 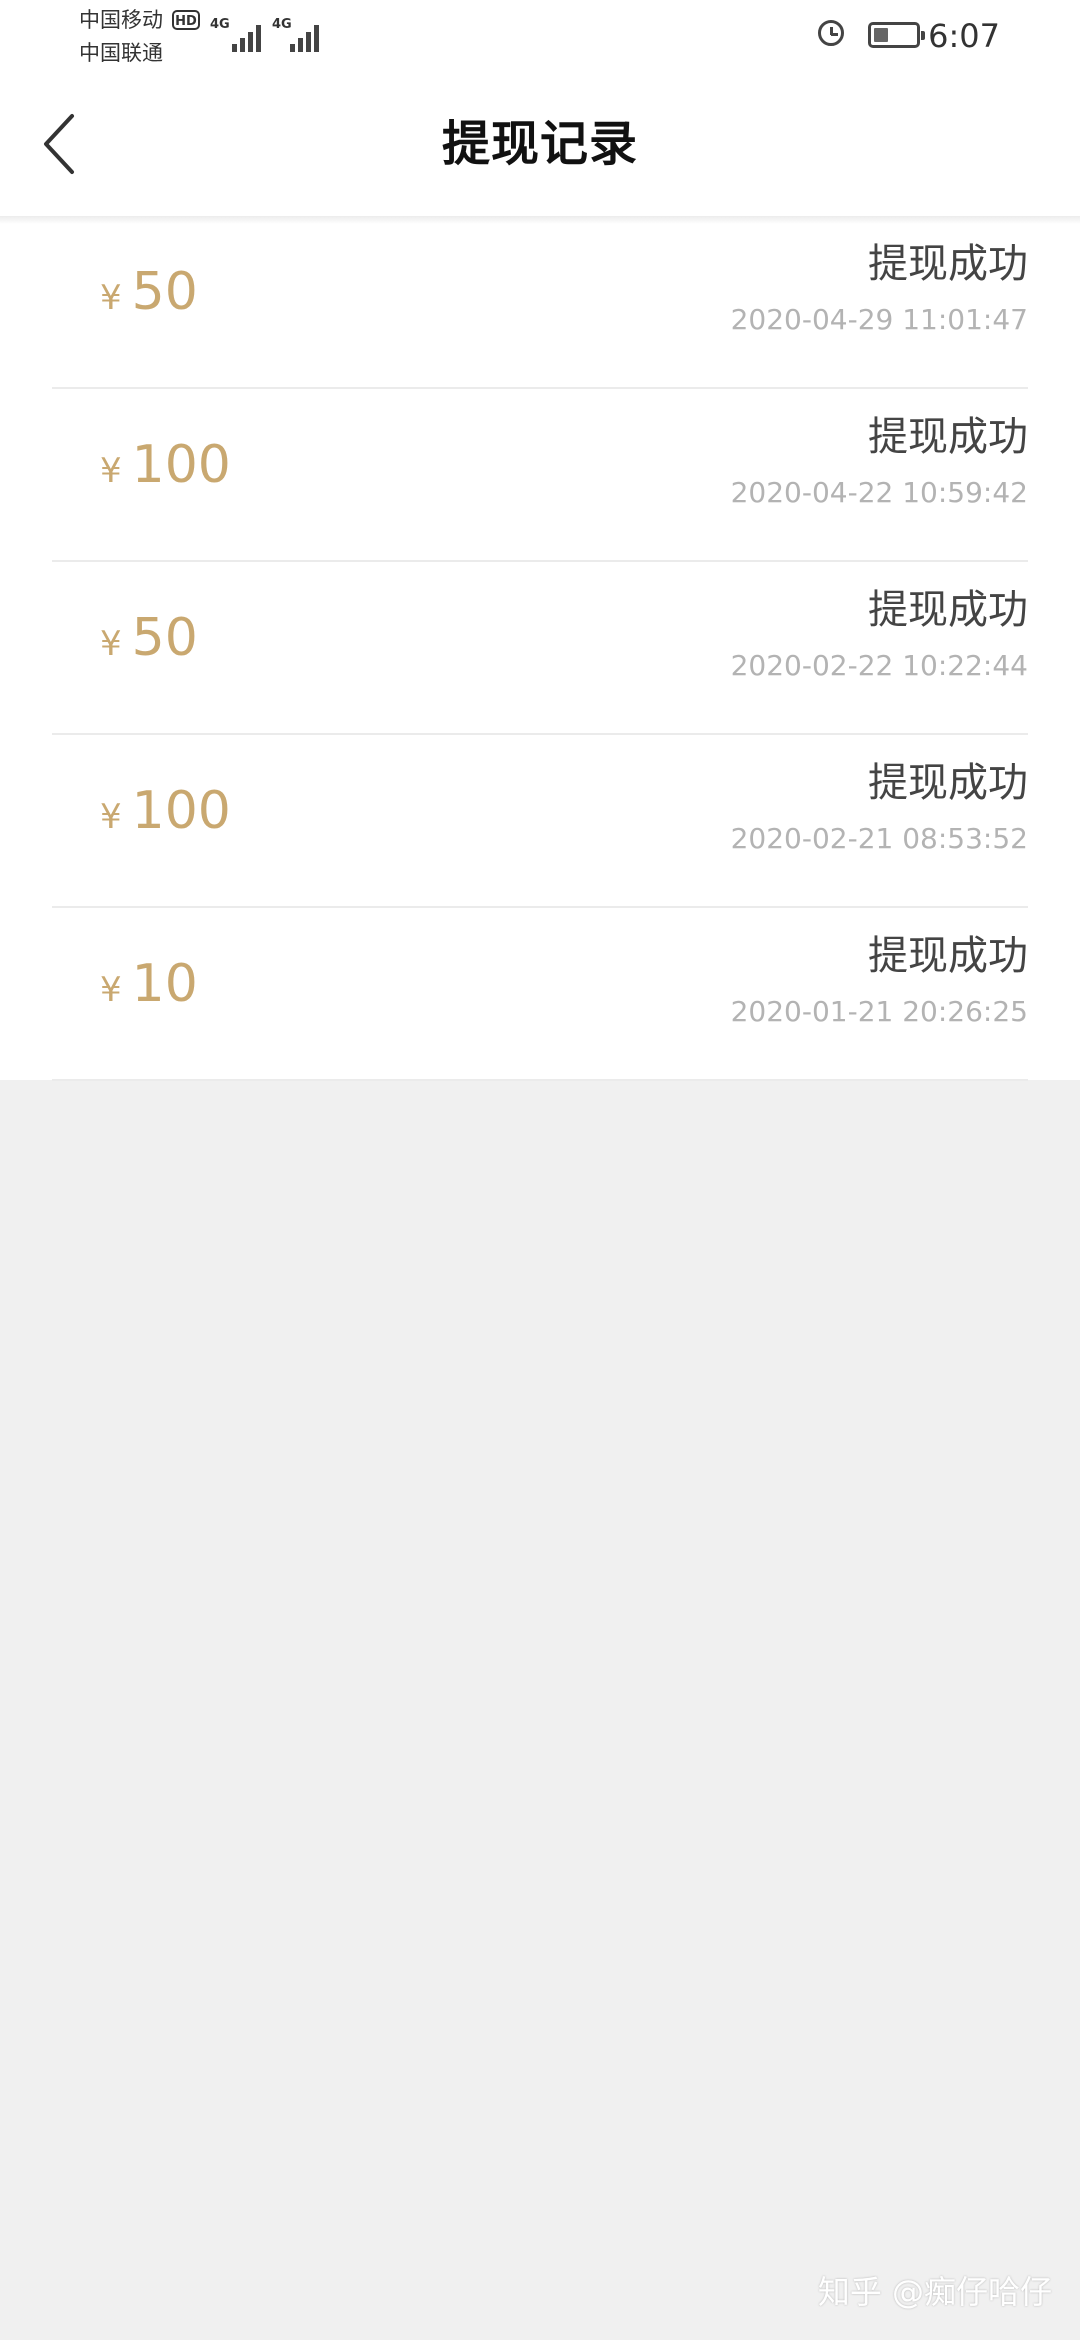 I want to click on battery-level, so click(x=881, y=35).